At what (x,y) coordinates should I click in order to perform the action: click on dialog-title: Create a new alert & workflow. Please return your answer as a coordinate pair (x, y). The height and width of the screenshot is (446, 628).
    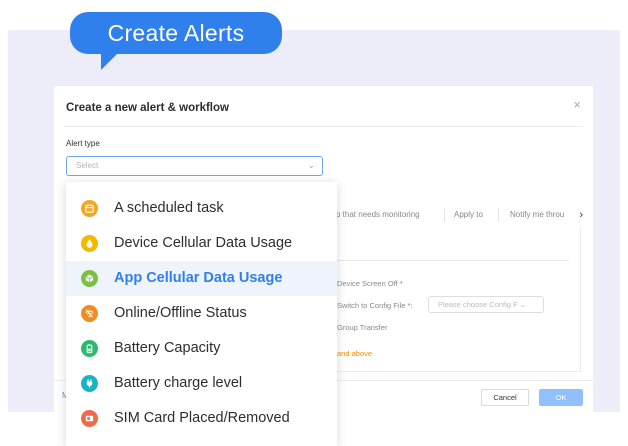
    Looking at the image, I should click on (147, 108).